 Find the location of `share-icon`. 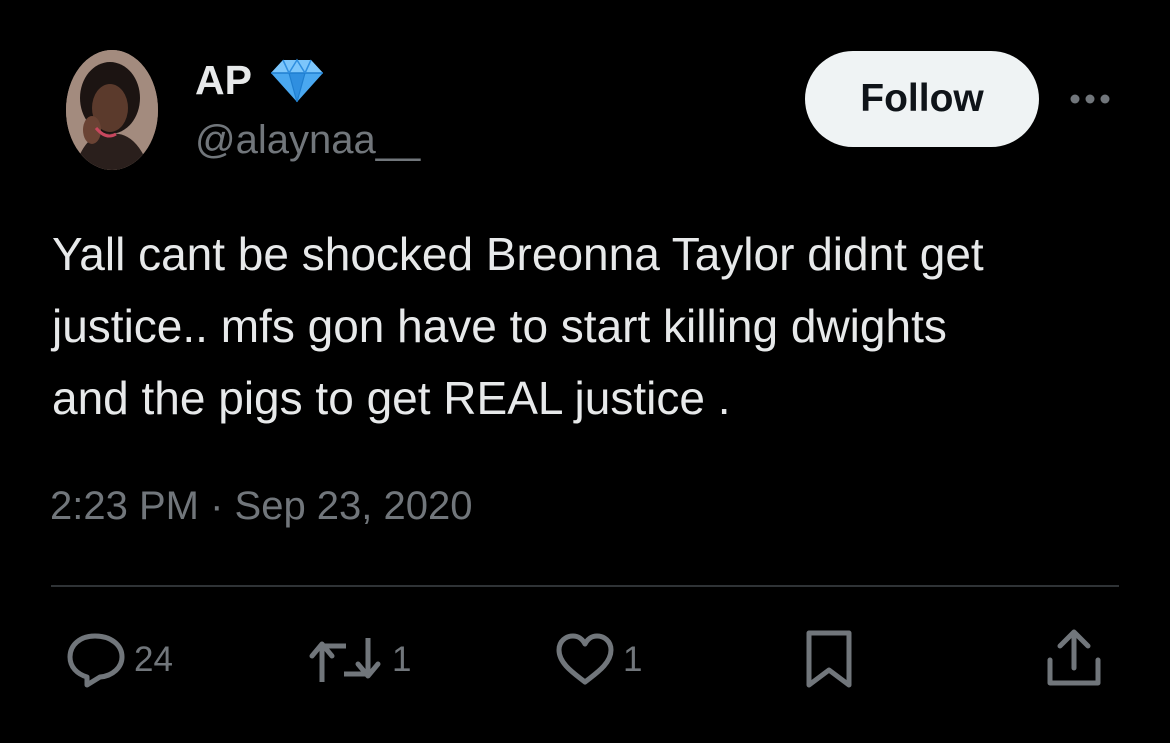

share-icon is located at coordinates (1074, 657).